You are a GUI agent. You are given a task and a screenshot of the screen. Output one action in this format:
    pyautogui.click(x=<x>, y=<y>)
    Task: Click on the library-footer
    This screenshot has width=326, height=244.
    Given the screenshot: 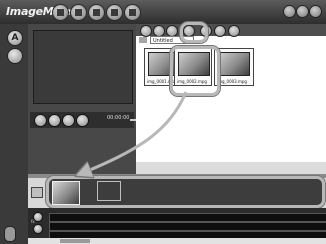 What is the action you would take?
    pyautogui.click(x=231, y=168)
    